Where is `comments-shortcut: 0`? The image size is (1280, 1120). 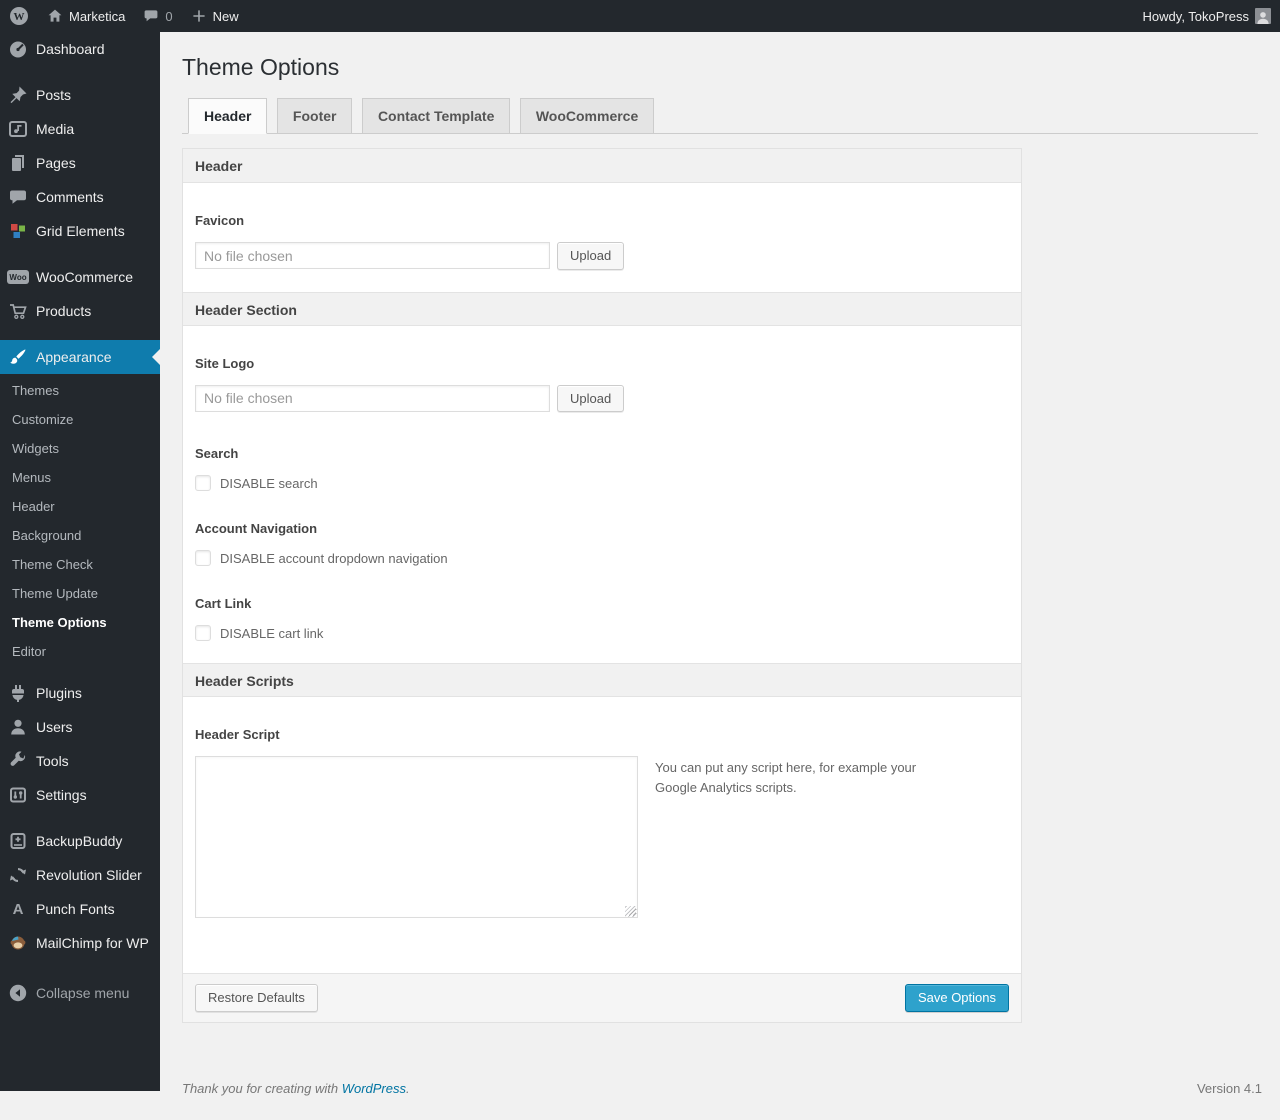 comments-shortcut: 0 is located at coordinates (157, 16).